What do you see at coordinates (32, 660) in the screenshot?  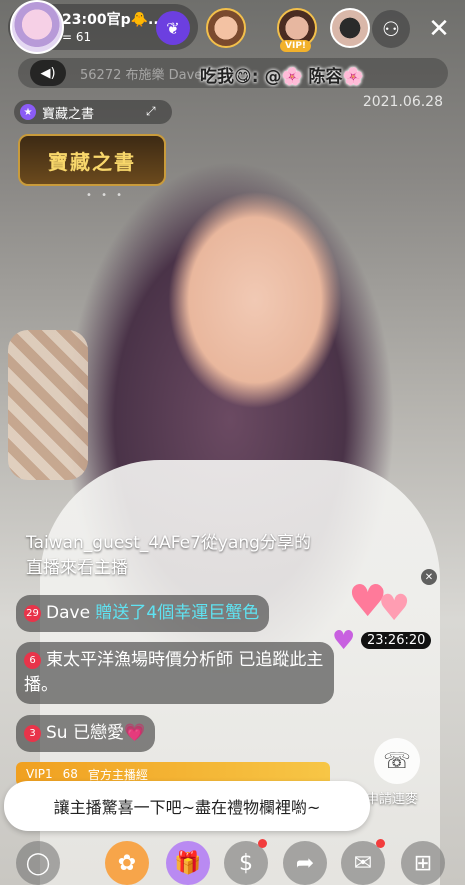 I see `level-badge: 6` at bounding box center [32, 660].